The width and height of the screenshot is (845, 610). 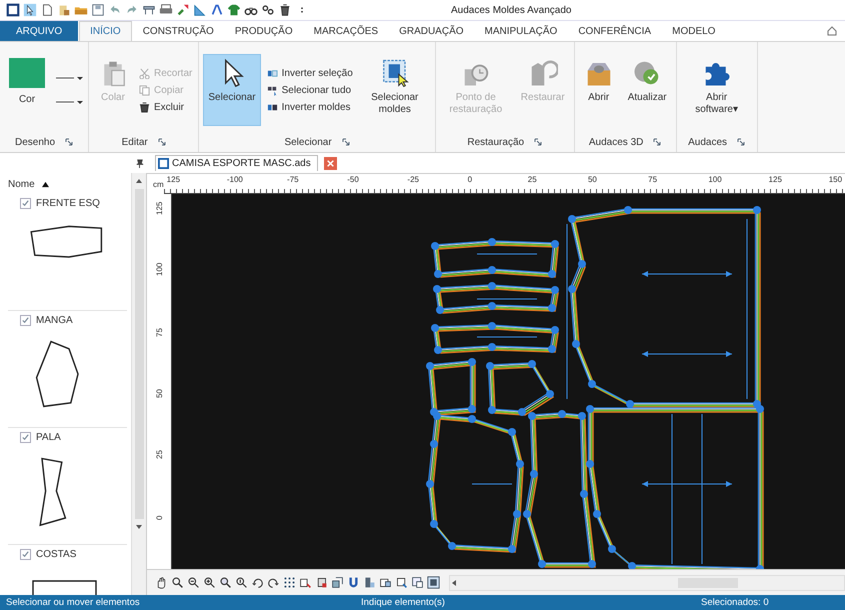 I want to click on status-text: Selecionados: 0, so click(x=735, y=602).